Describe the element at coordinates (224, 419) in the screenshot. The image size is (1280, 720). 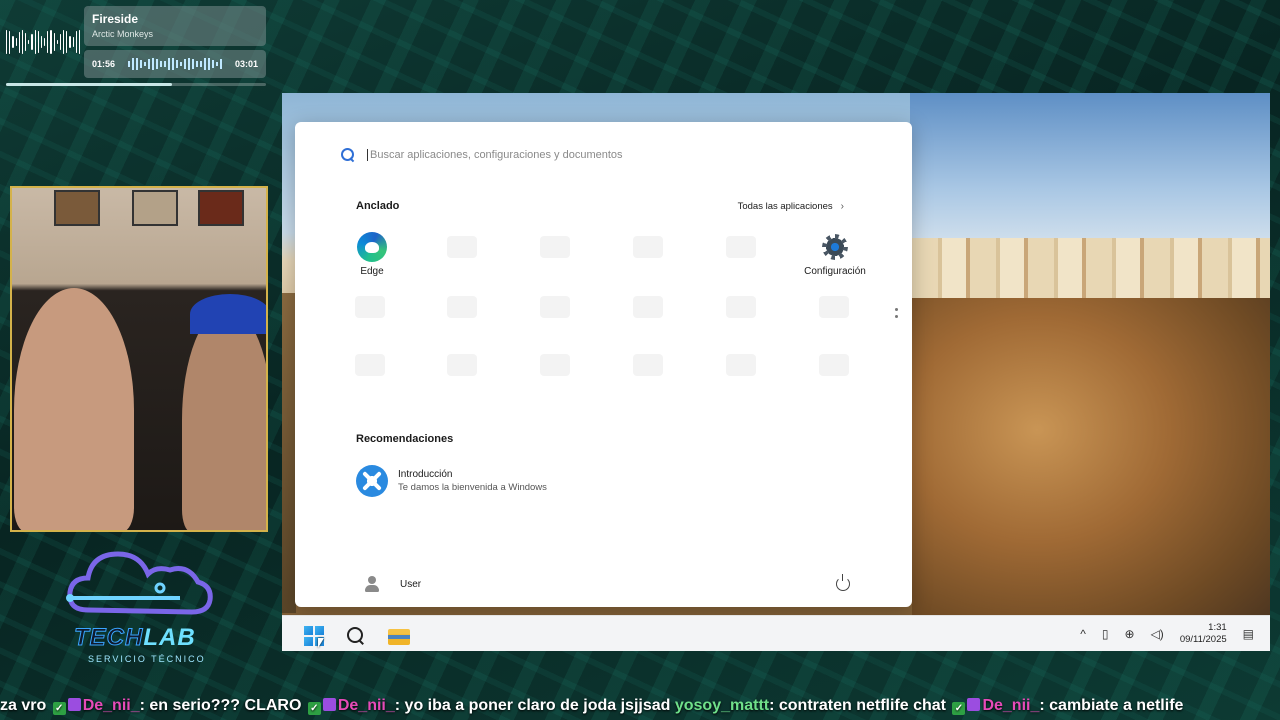
I see `streamer-right` at that location.